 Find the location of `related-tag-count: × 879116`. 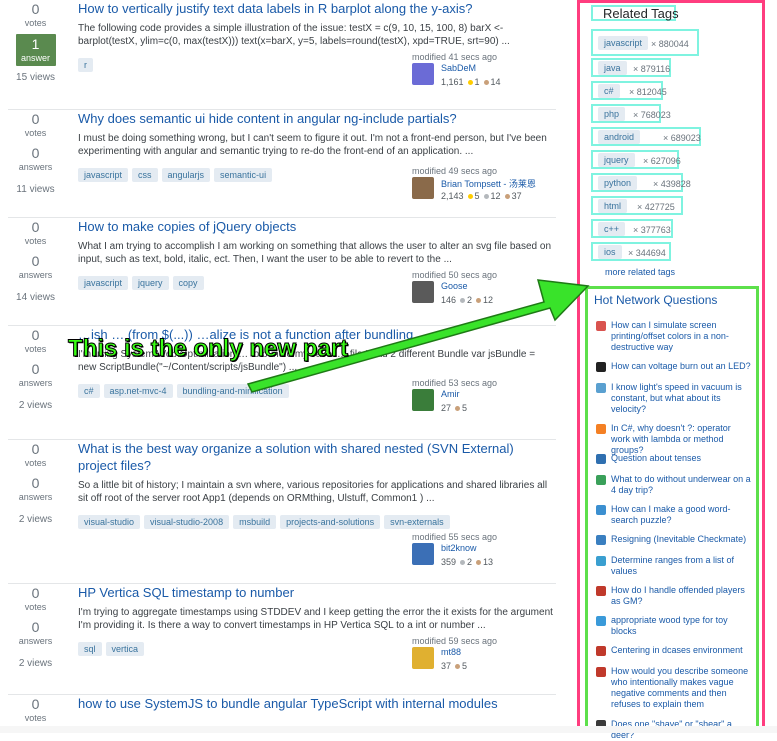

related-tag-count: × 879116 is located at coordinates (652, 69).